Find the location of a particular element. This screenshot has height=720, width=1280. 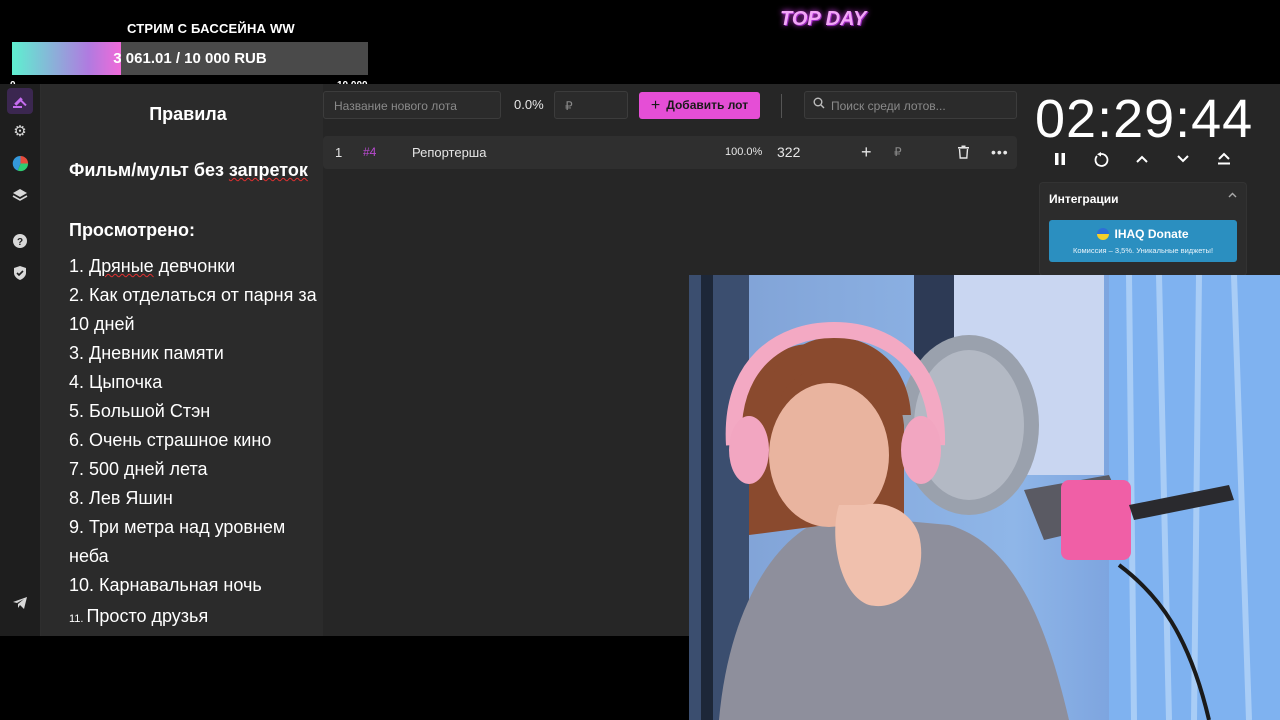

help-icon: ? is located at coordinates (20, 241).